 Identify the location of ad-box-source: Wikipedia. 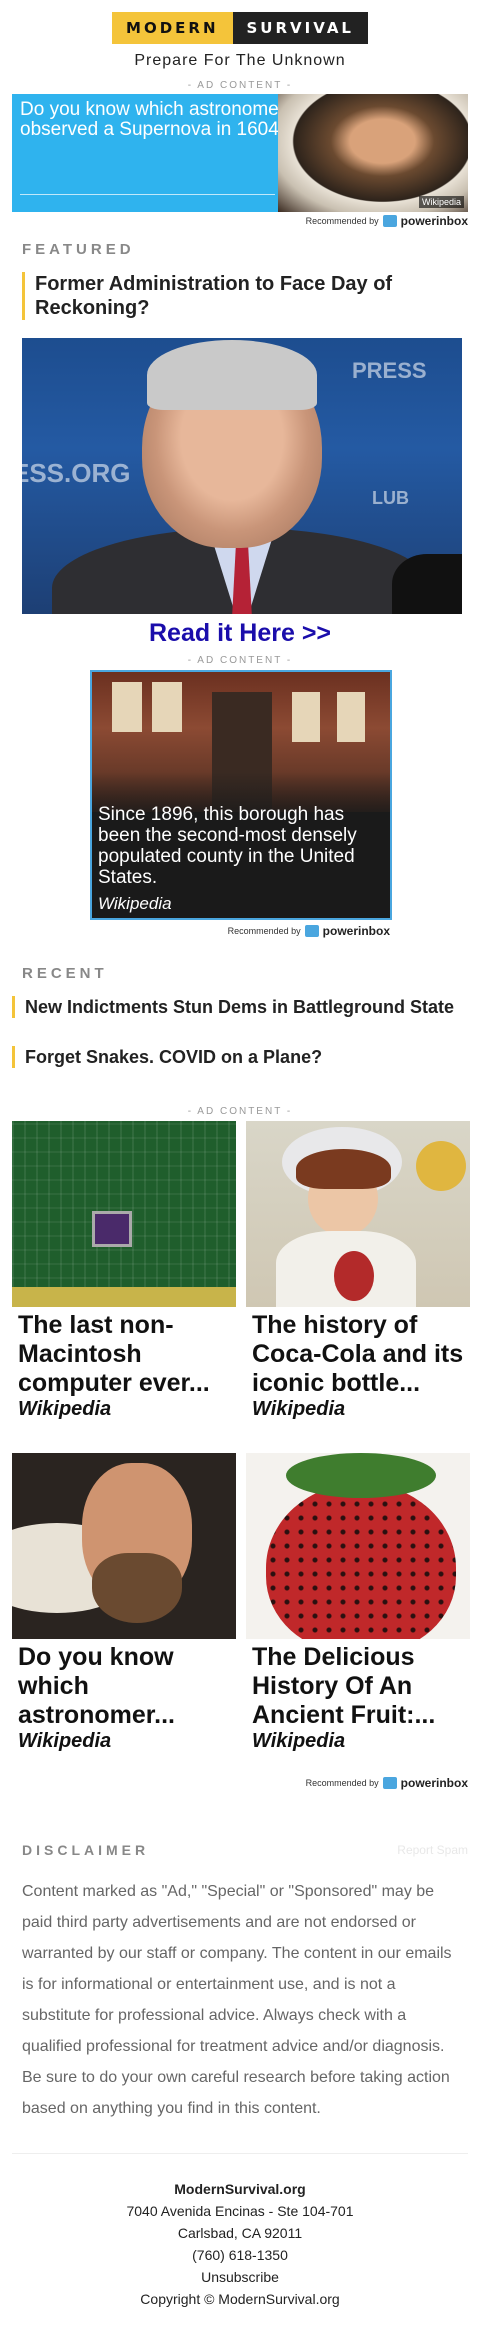
(135, 903).